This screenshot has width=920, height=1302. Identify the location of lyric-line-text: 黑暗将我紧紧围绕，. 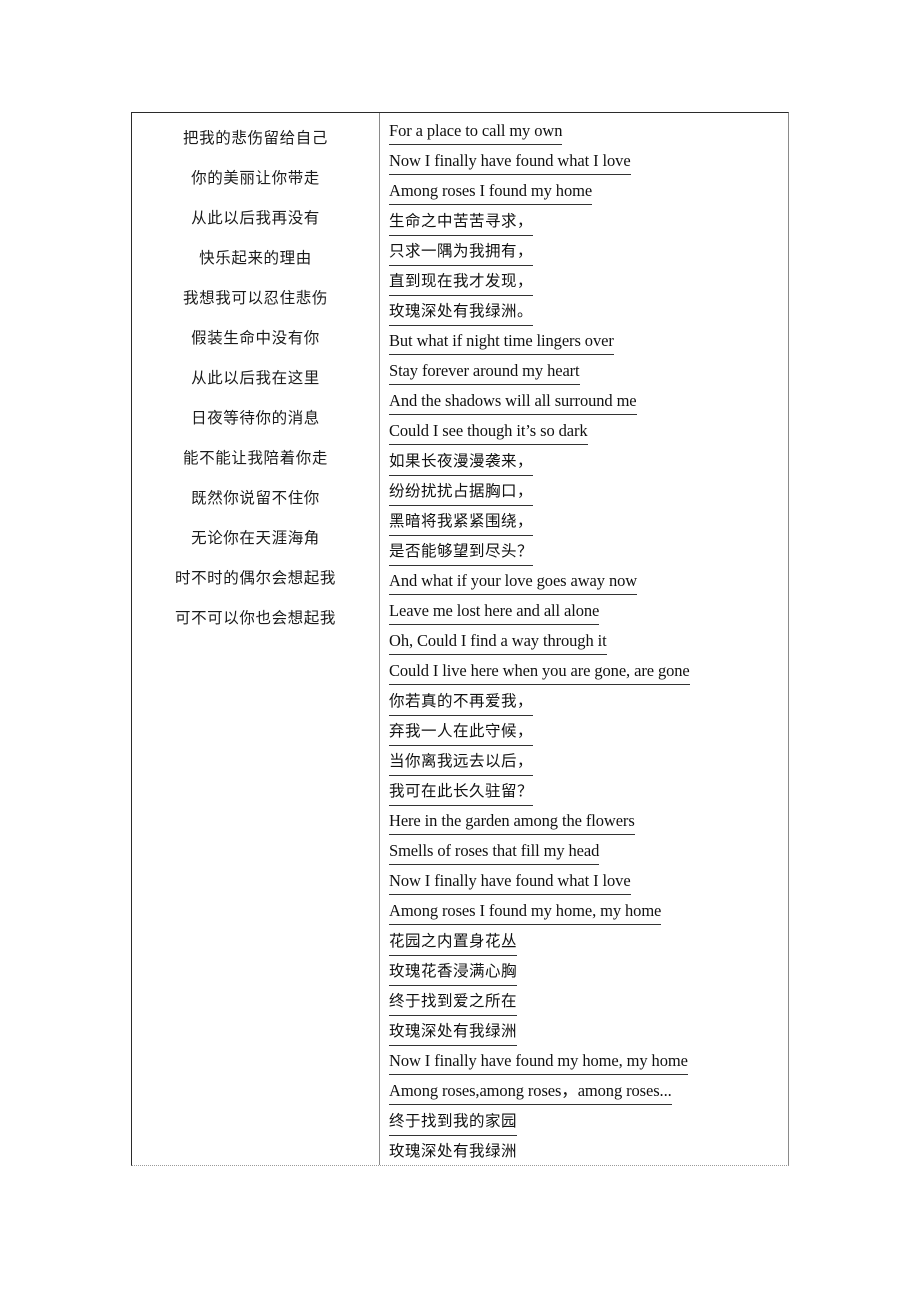
(461, 522).